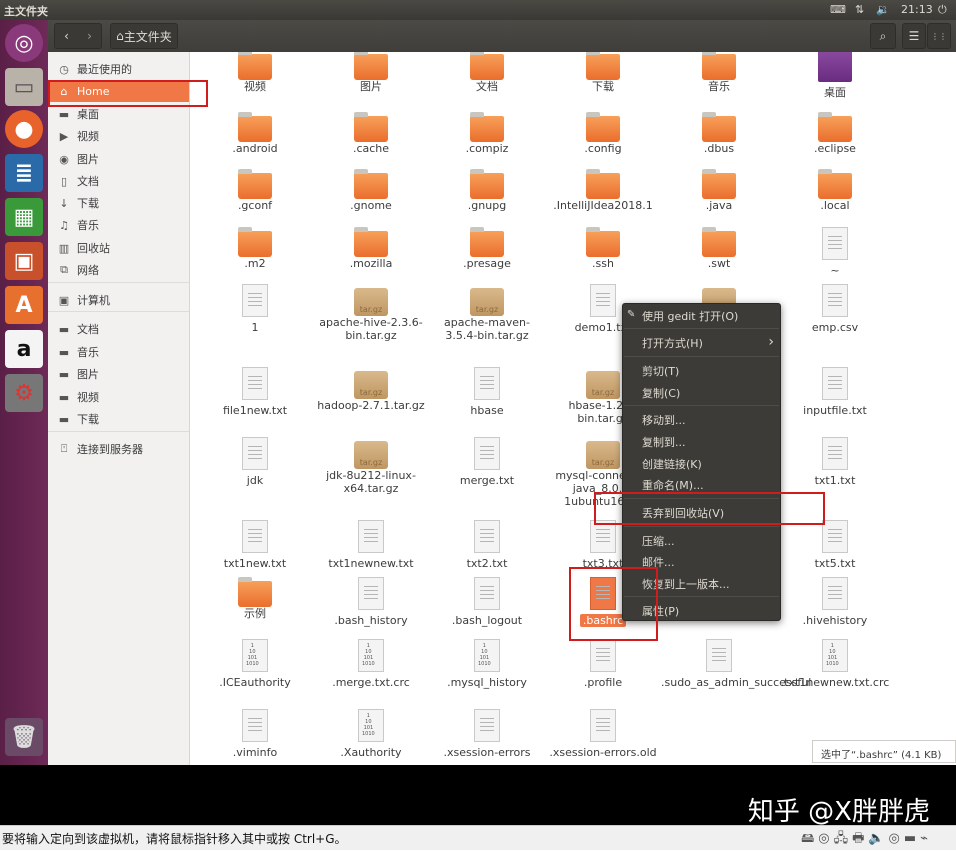 Image resolution: width=956 pixels, height=851 pixels. Describe the element at coordinates (883, 36) in the screenshot. I see `search-button: ⌕` at that location.